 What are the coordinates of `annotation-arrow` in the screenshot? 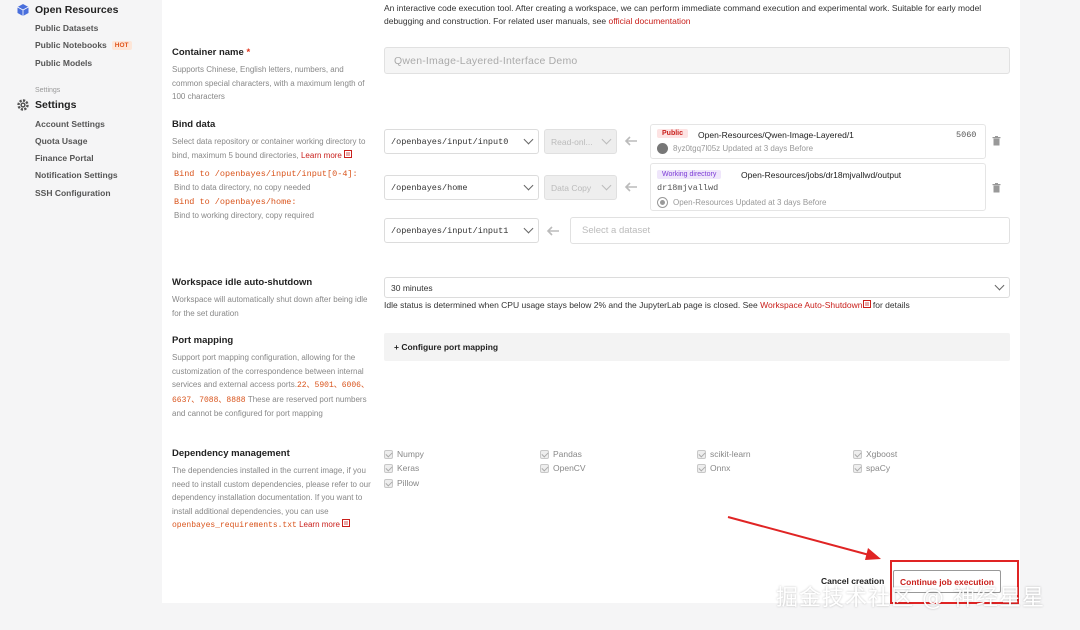 It's located at (804, 538).